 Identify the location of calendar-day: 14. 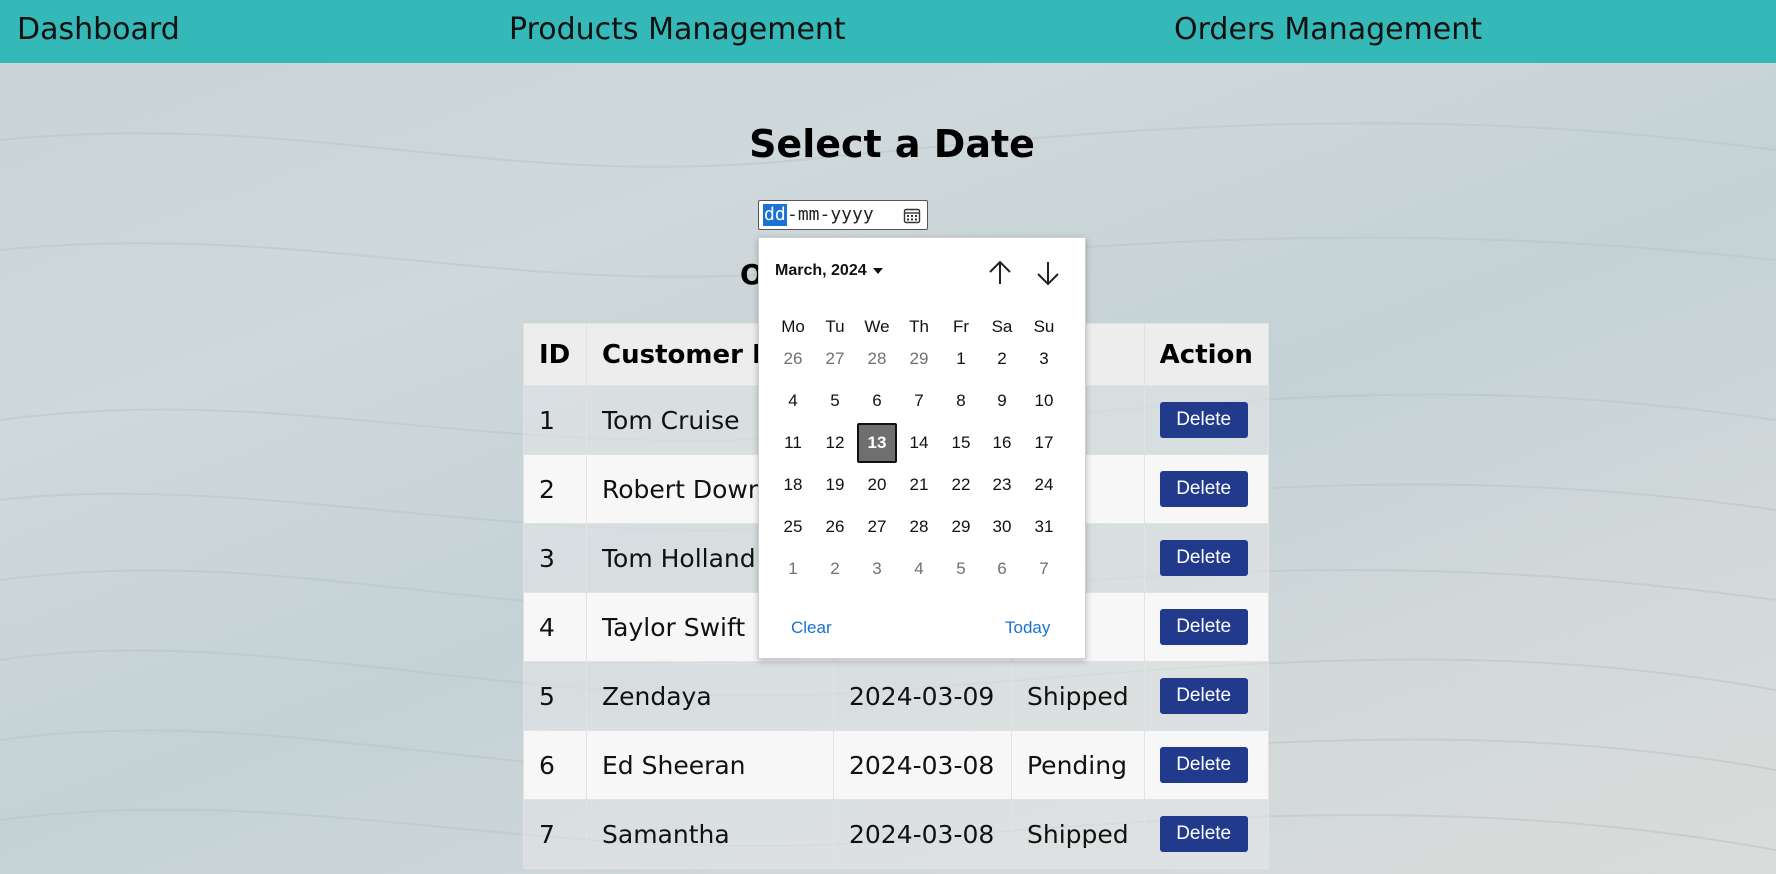
(919, 443).